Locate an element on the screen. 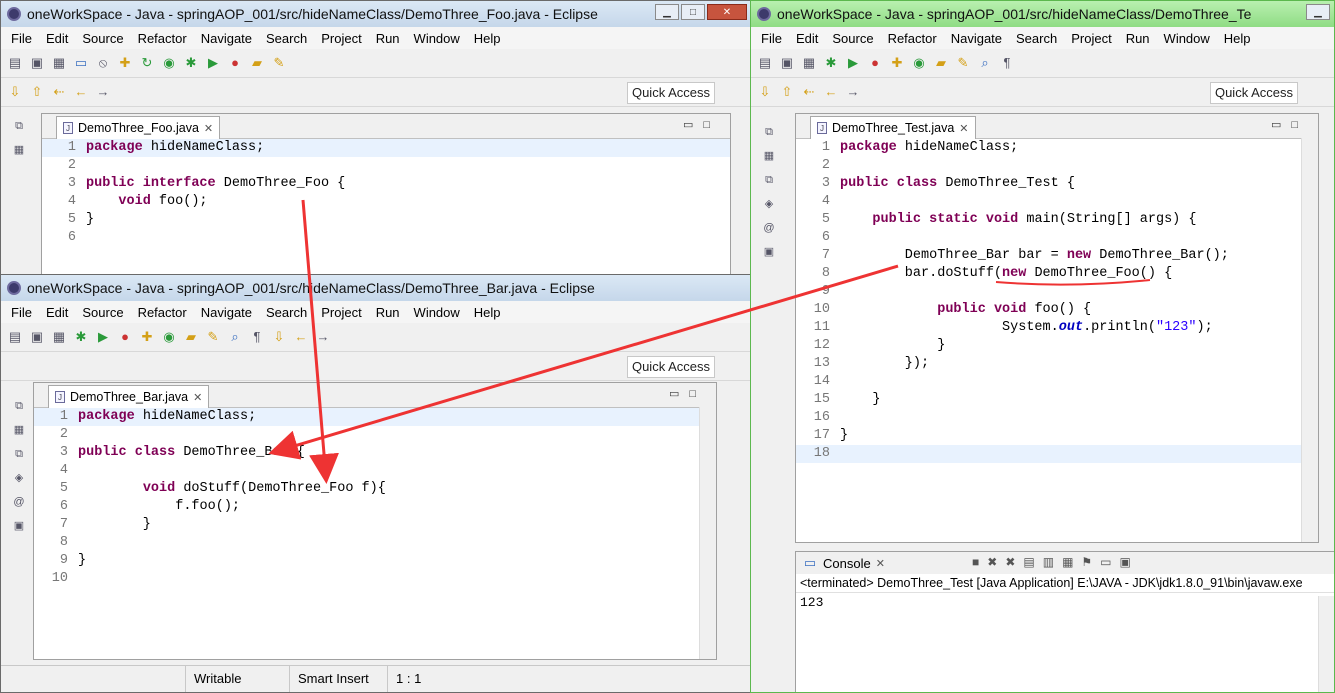  search-icon: ⌕ is located at coordinates (235, 337).